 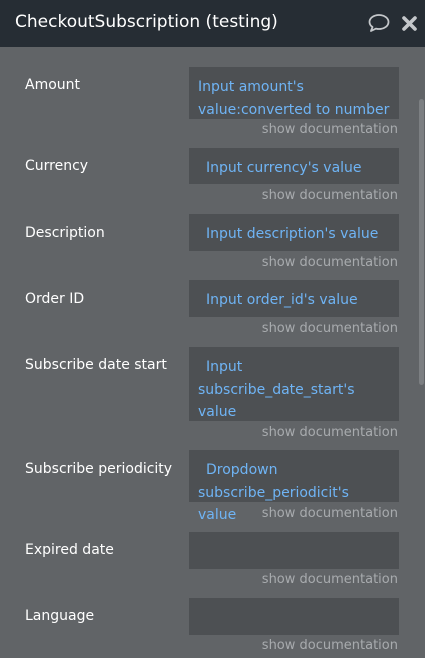 I want to click on field-value-currency: Input currency's value, so click(x=294, y=166).